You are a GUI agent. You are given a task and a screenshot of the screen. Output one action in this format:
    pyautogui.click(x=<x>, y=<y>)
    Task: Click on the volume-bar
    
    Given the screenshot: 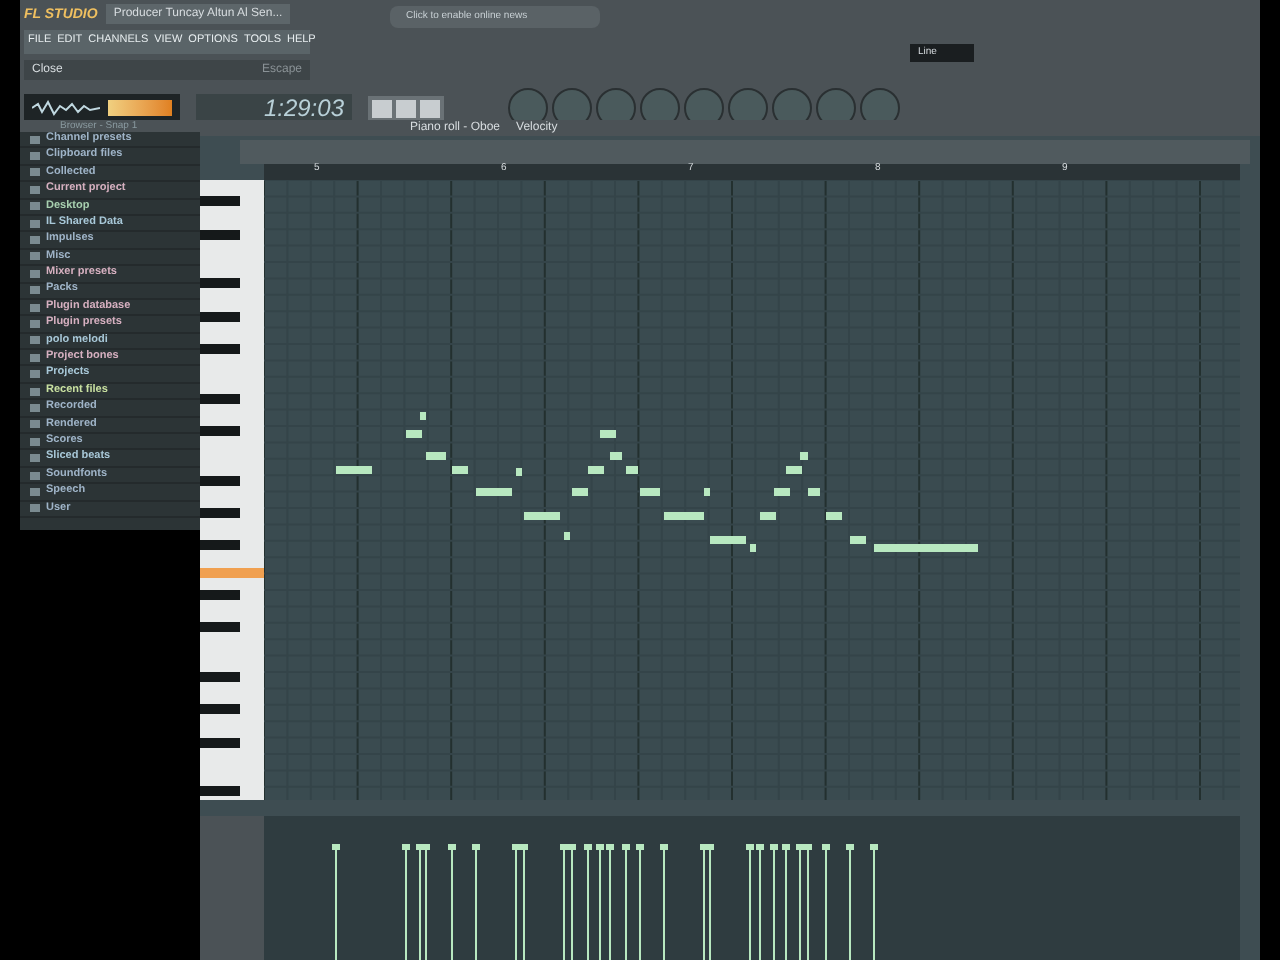 What is the action you would take?
    pyautogui.click(x=140, y=108)
    